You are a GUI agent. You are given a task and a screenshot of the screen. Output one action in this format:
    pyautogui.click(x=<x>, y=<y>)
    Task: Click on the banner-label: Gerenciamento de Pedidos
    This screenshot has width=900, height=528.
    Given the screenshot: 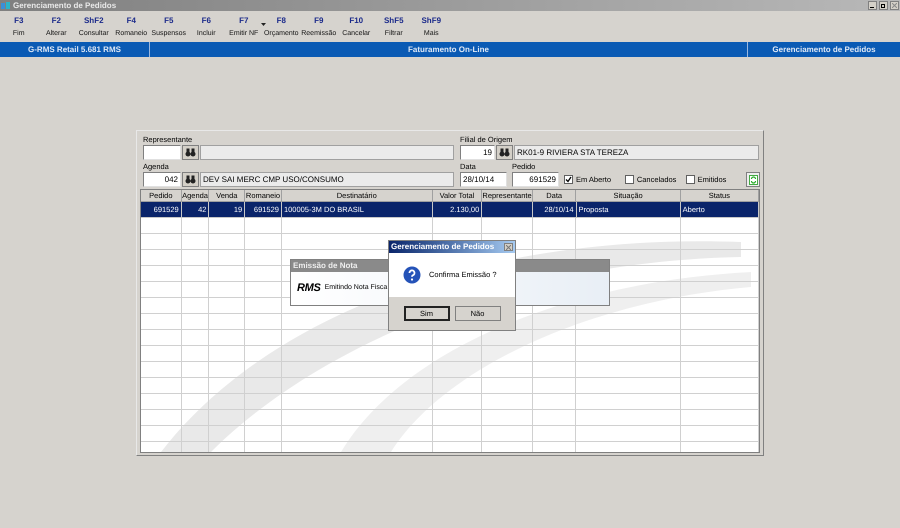 What is the action you would take?
    pyautogui.click(x=824, y=50)
    